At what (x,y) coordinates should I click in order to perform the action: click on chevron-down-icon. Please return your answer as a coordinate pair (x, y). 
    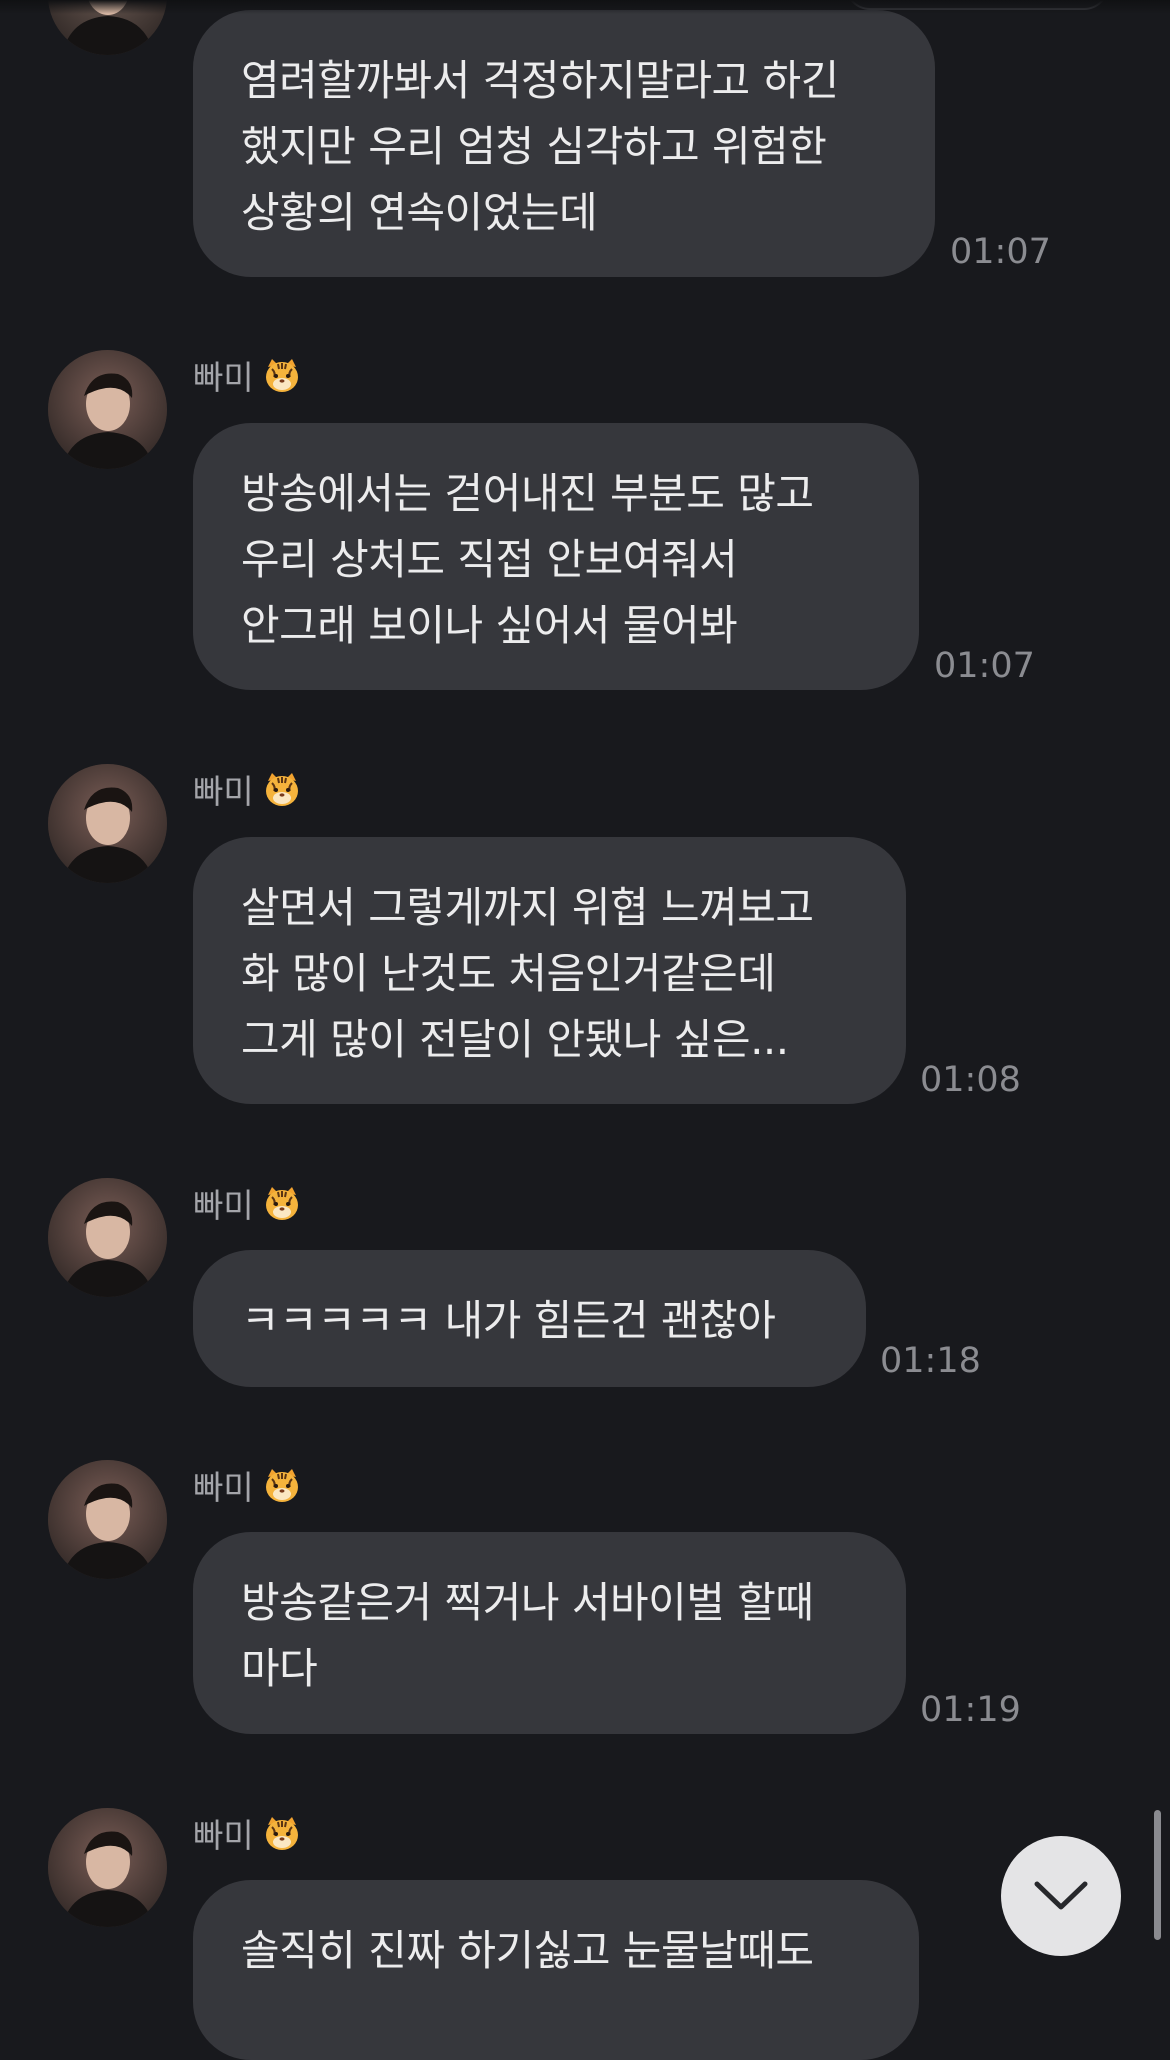
    Looking at the image, I should click on (1061, 1895).